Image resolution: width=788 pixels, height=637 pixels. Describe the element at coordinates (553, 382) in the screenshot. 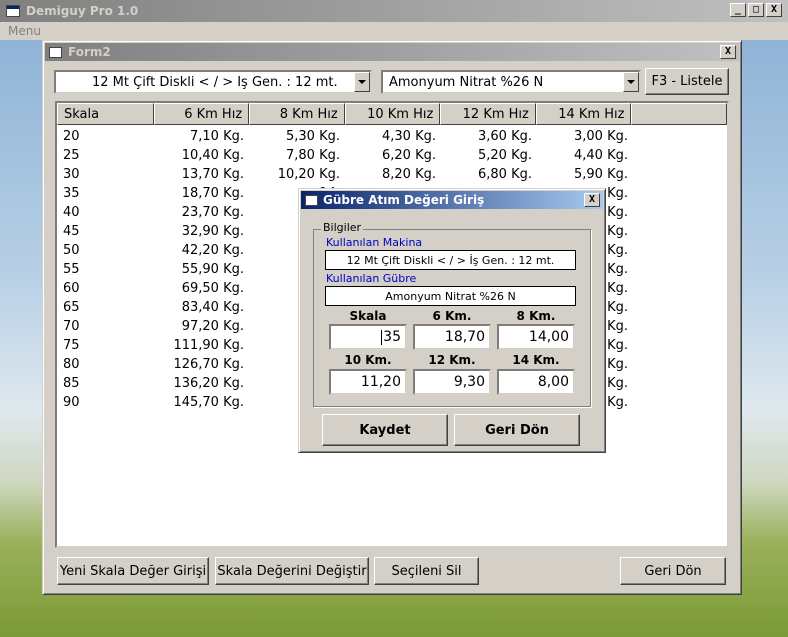

I see `km14-input-value: 8,00` at that location.